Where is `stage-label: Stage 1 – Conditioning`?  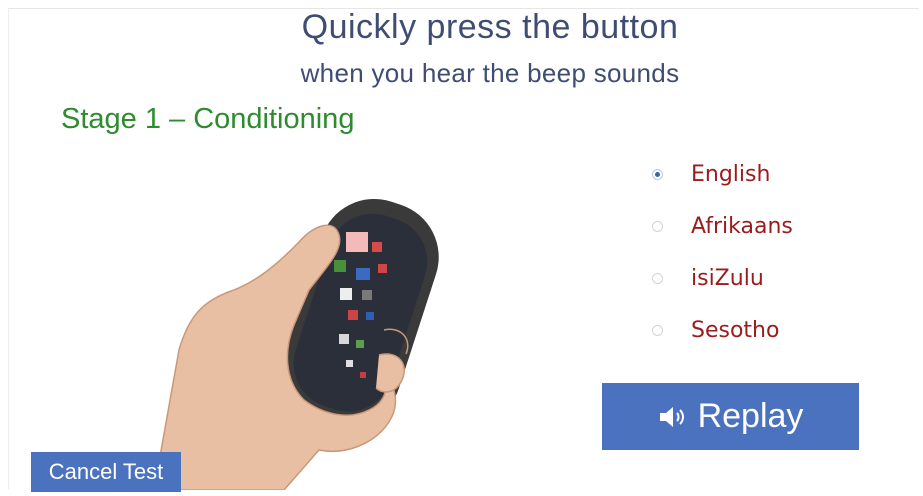 stage-label: Stage 1 – Conditioning is located at coordinates (208, 119).